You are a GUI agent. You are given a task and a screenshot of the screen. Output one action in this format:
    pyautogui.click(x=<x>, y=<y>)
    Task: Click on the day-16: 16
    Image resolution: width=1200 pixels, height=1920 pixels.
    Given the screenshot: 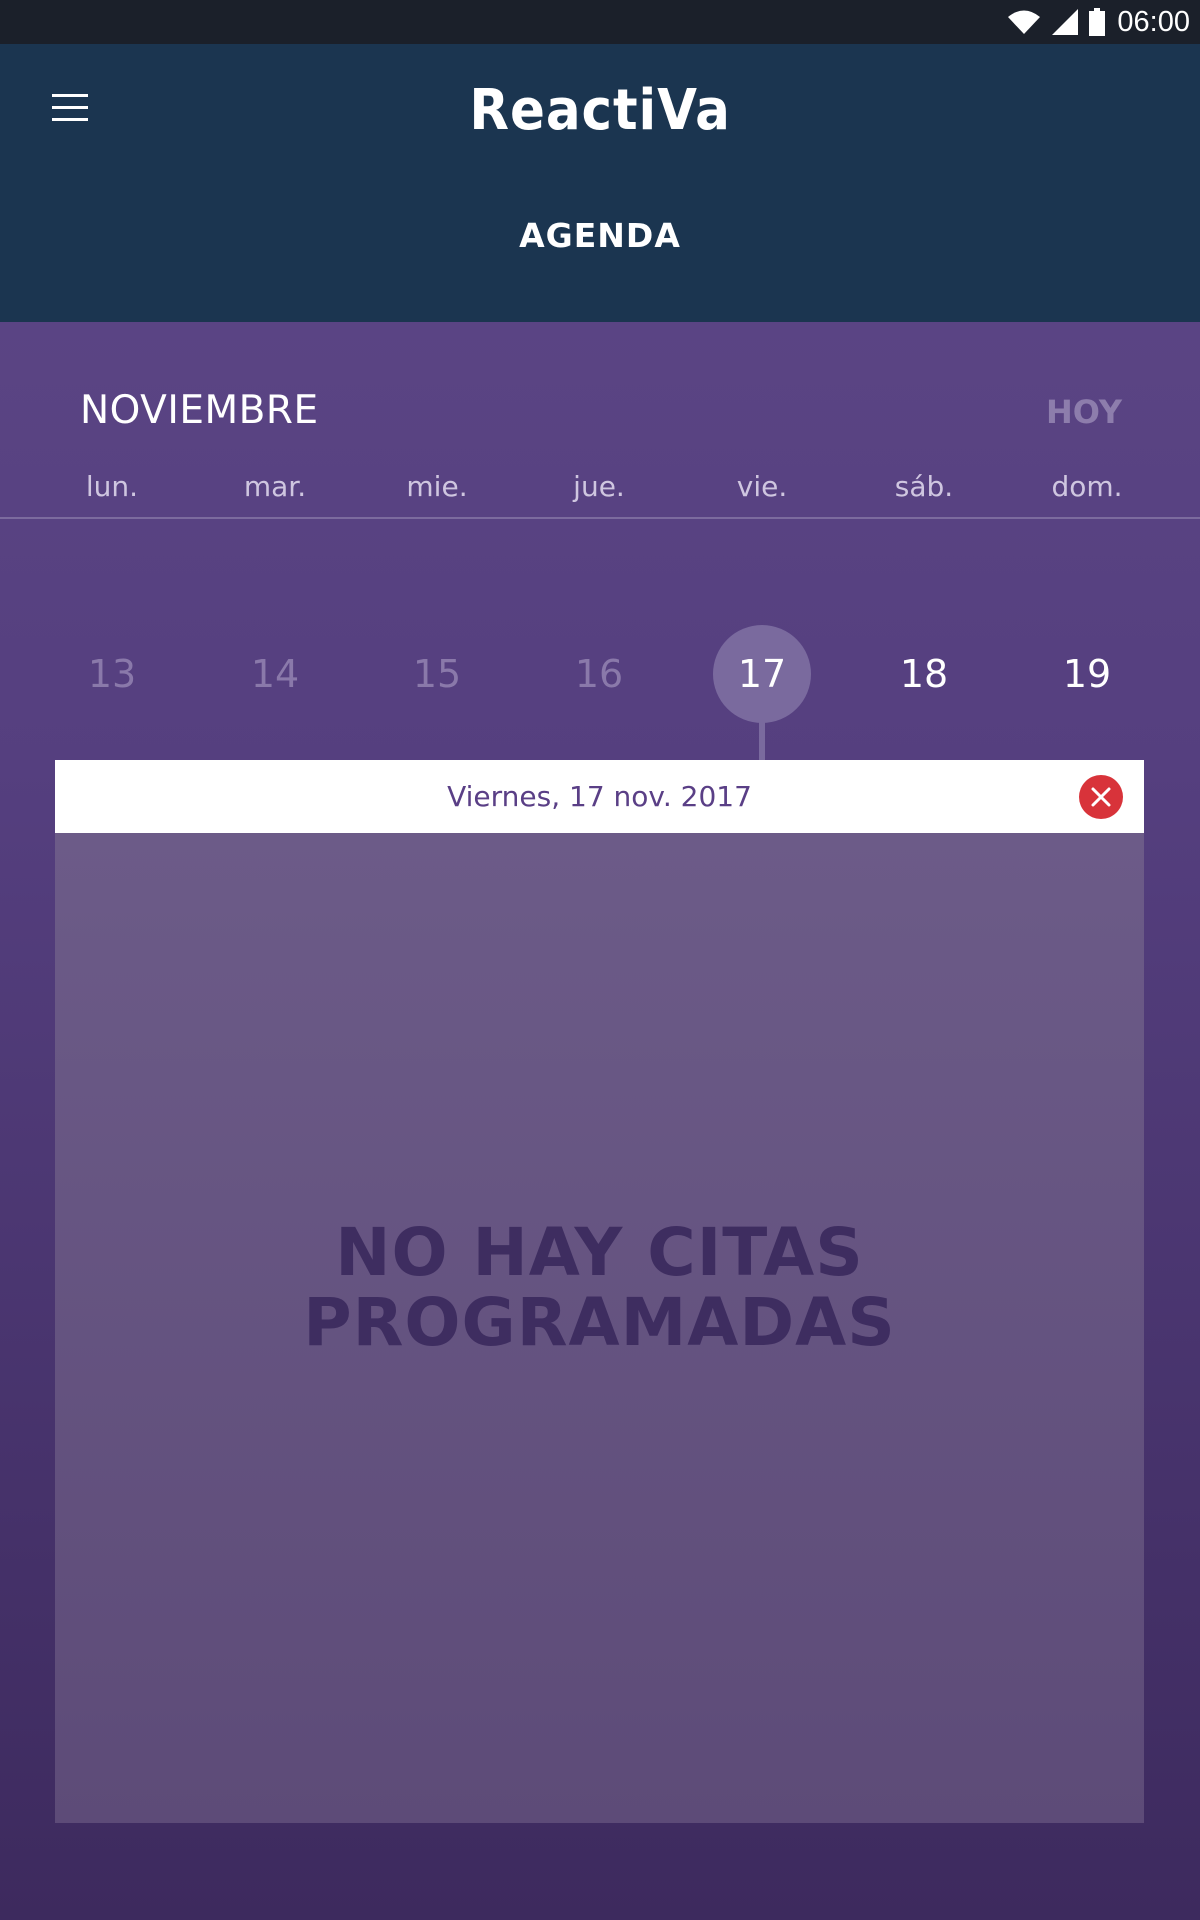 What is the action you would take?
    pyautogui.click(x=599, y=674)
    